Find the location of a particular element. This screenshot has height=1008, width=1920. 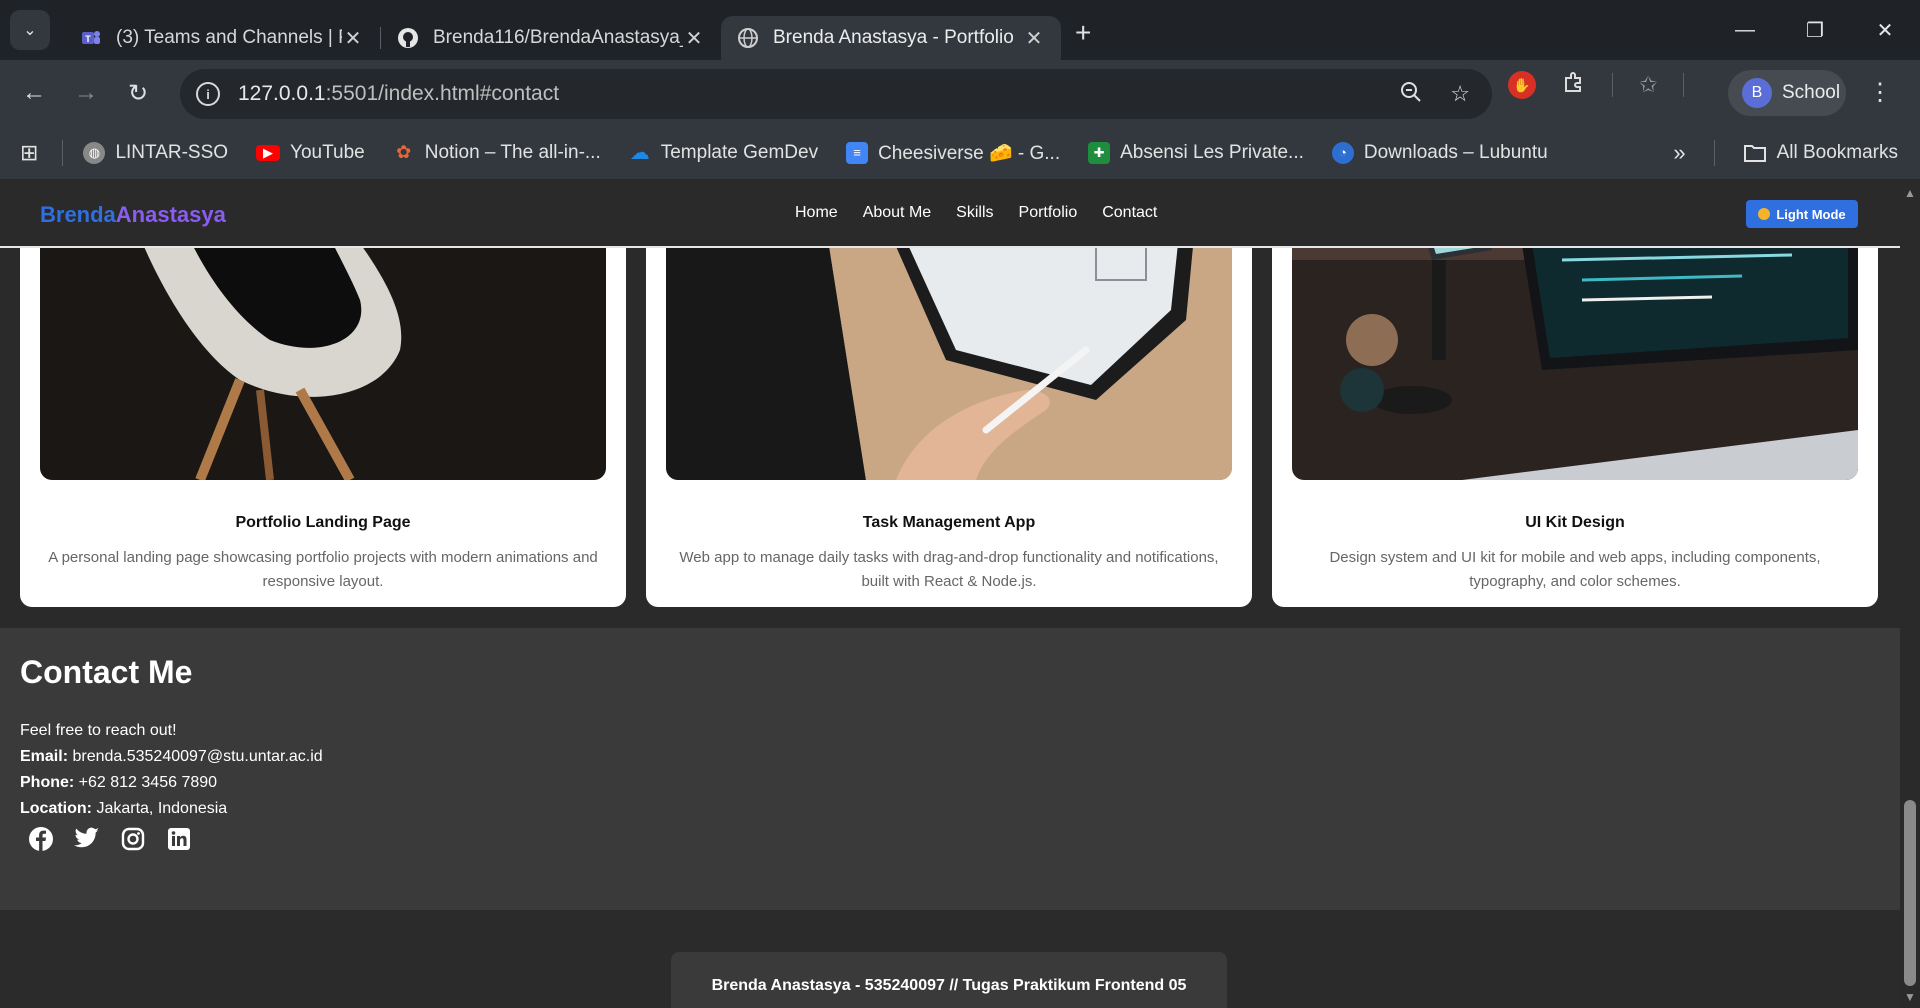

nav-skills: Skills is located at coordinates (974, 213).